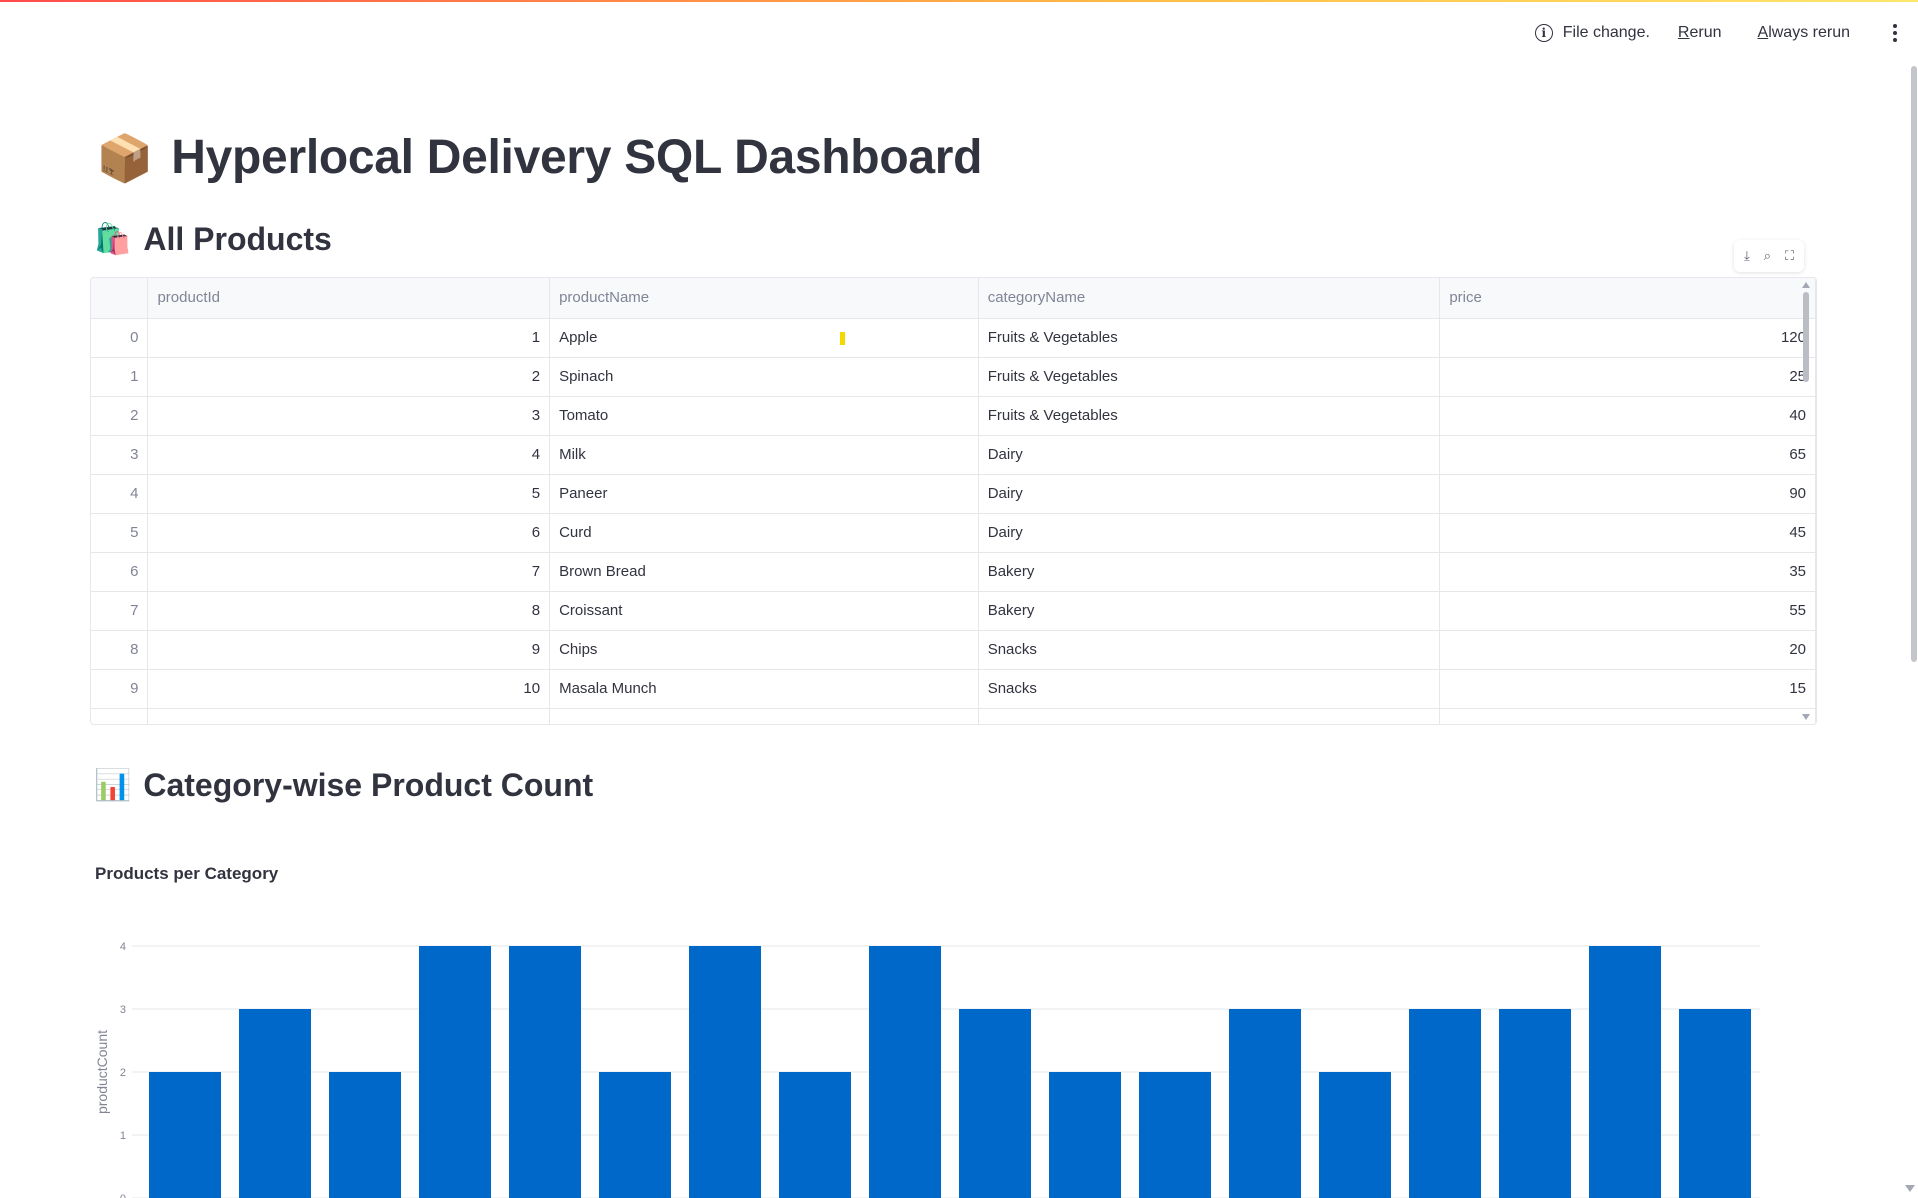 The image size is (1918, 1198). I want to click on productName-cell: Croissant, so click(764, 611).